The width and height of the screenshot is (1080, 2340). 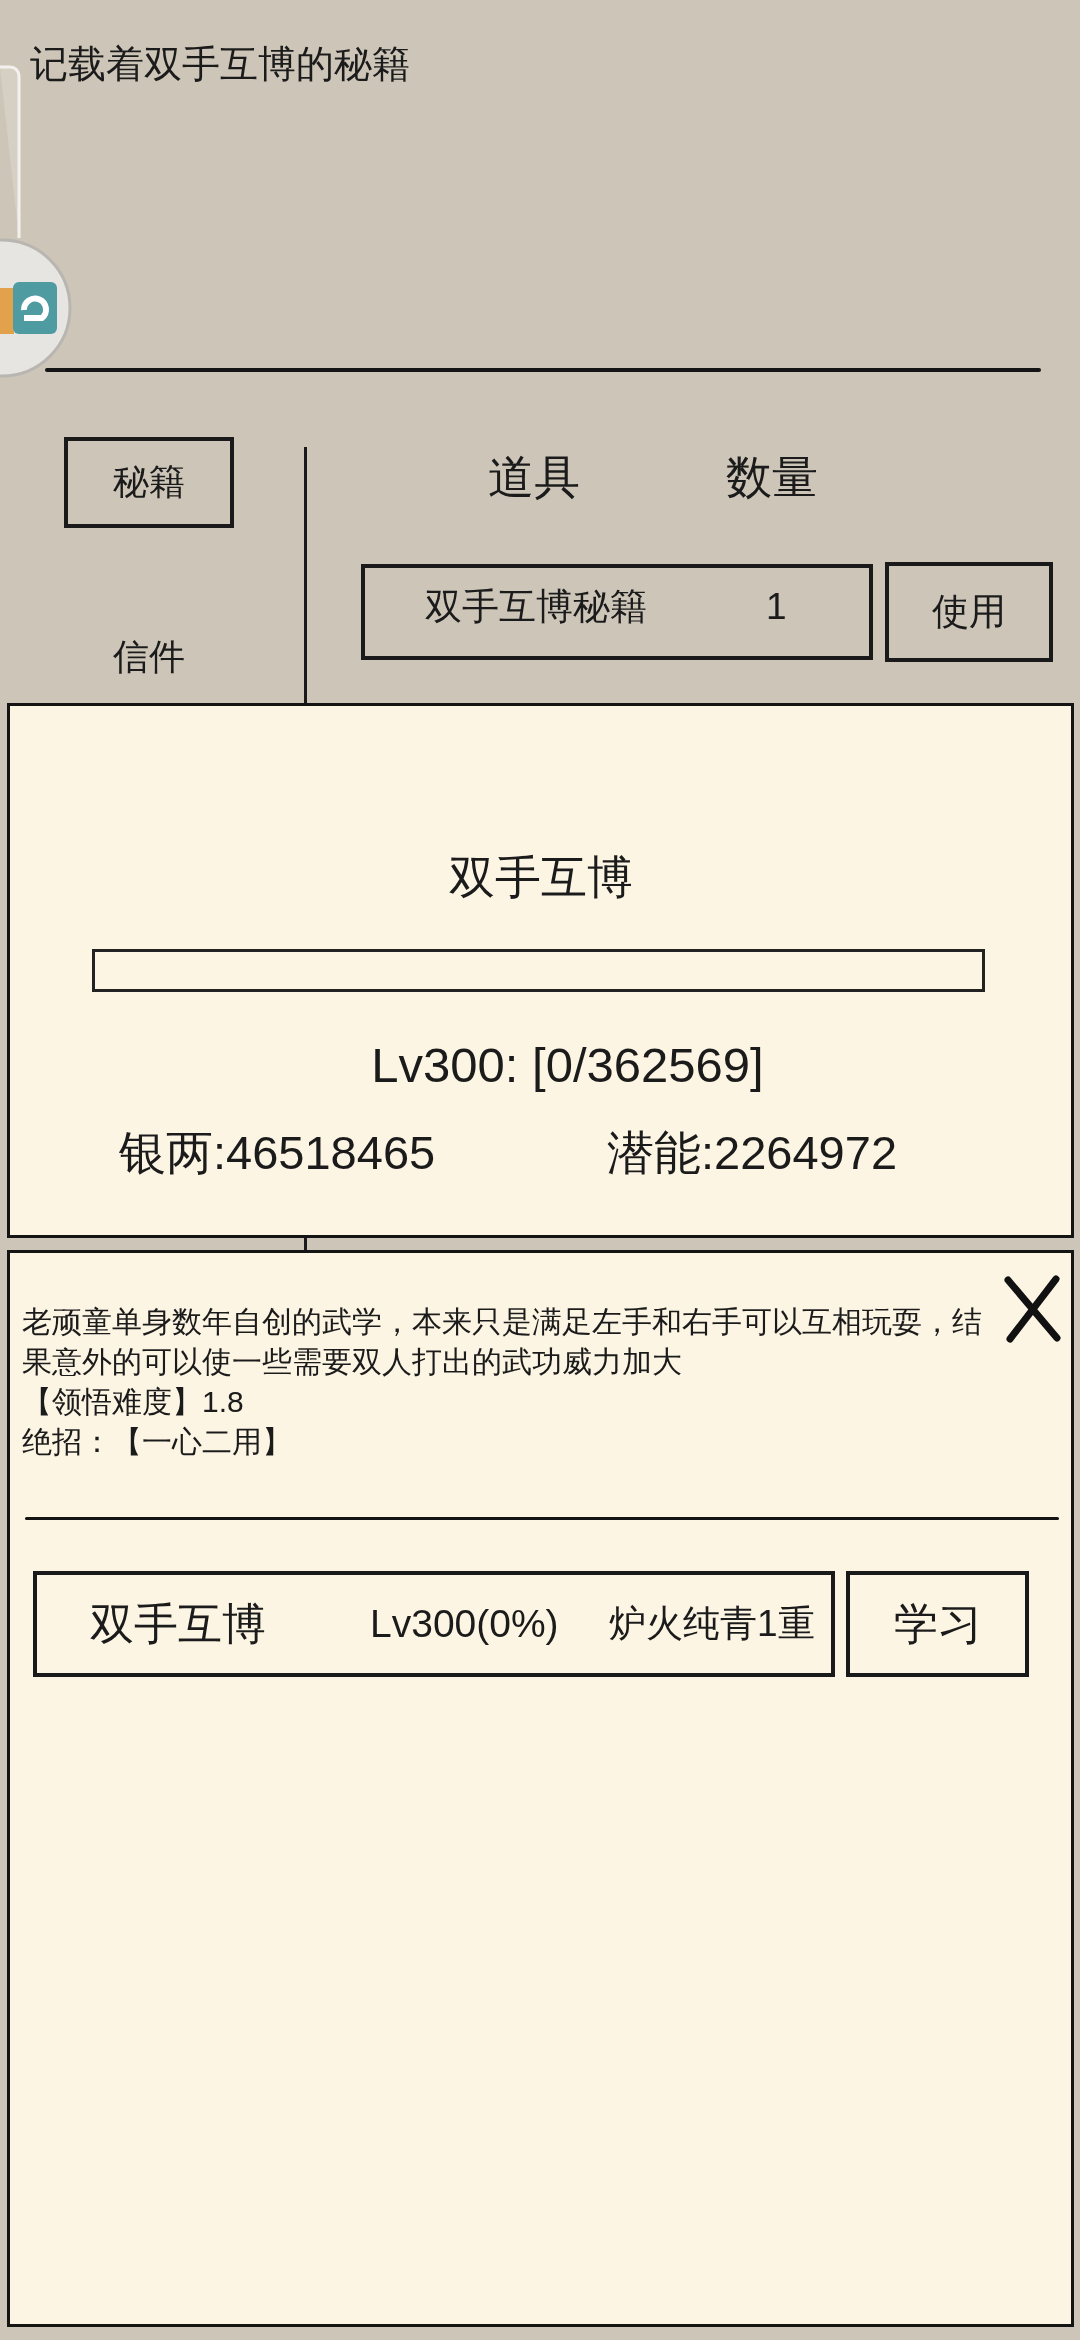 I want to click on level-progress-text: Lv300: [0/362569], so click(x=567, y=1065).